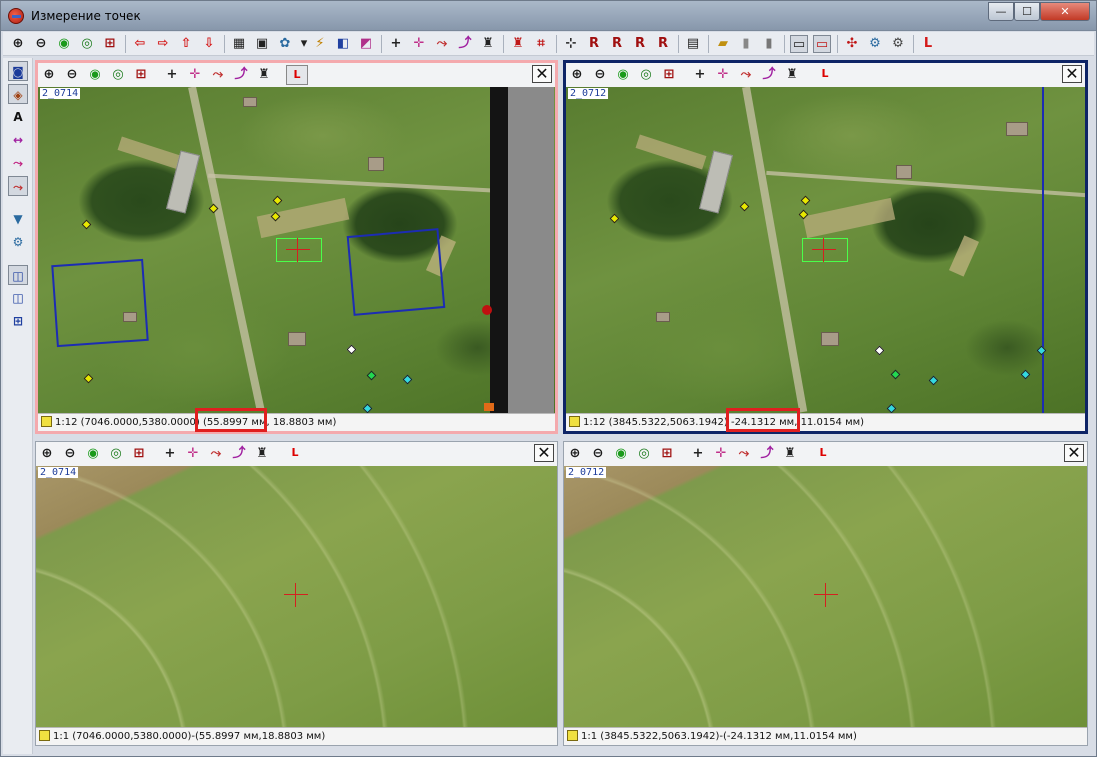 This screenshot has width=1097, height=757. I want to click on export-icon: ▰, so click(723, 44).